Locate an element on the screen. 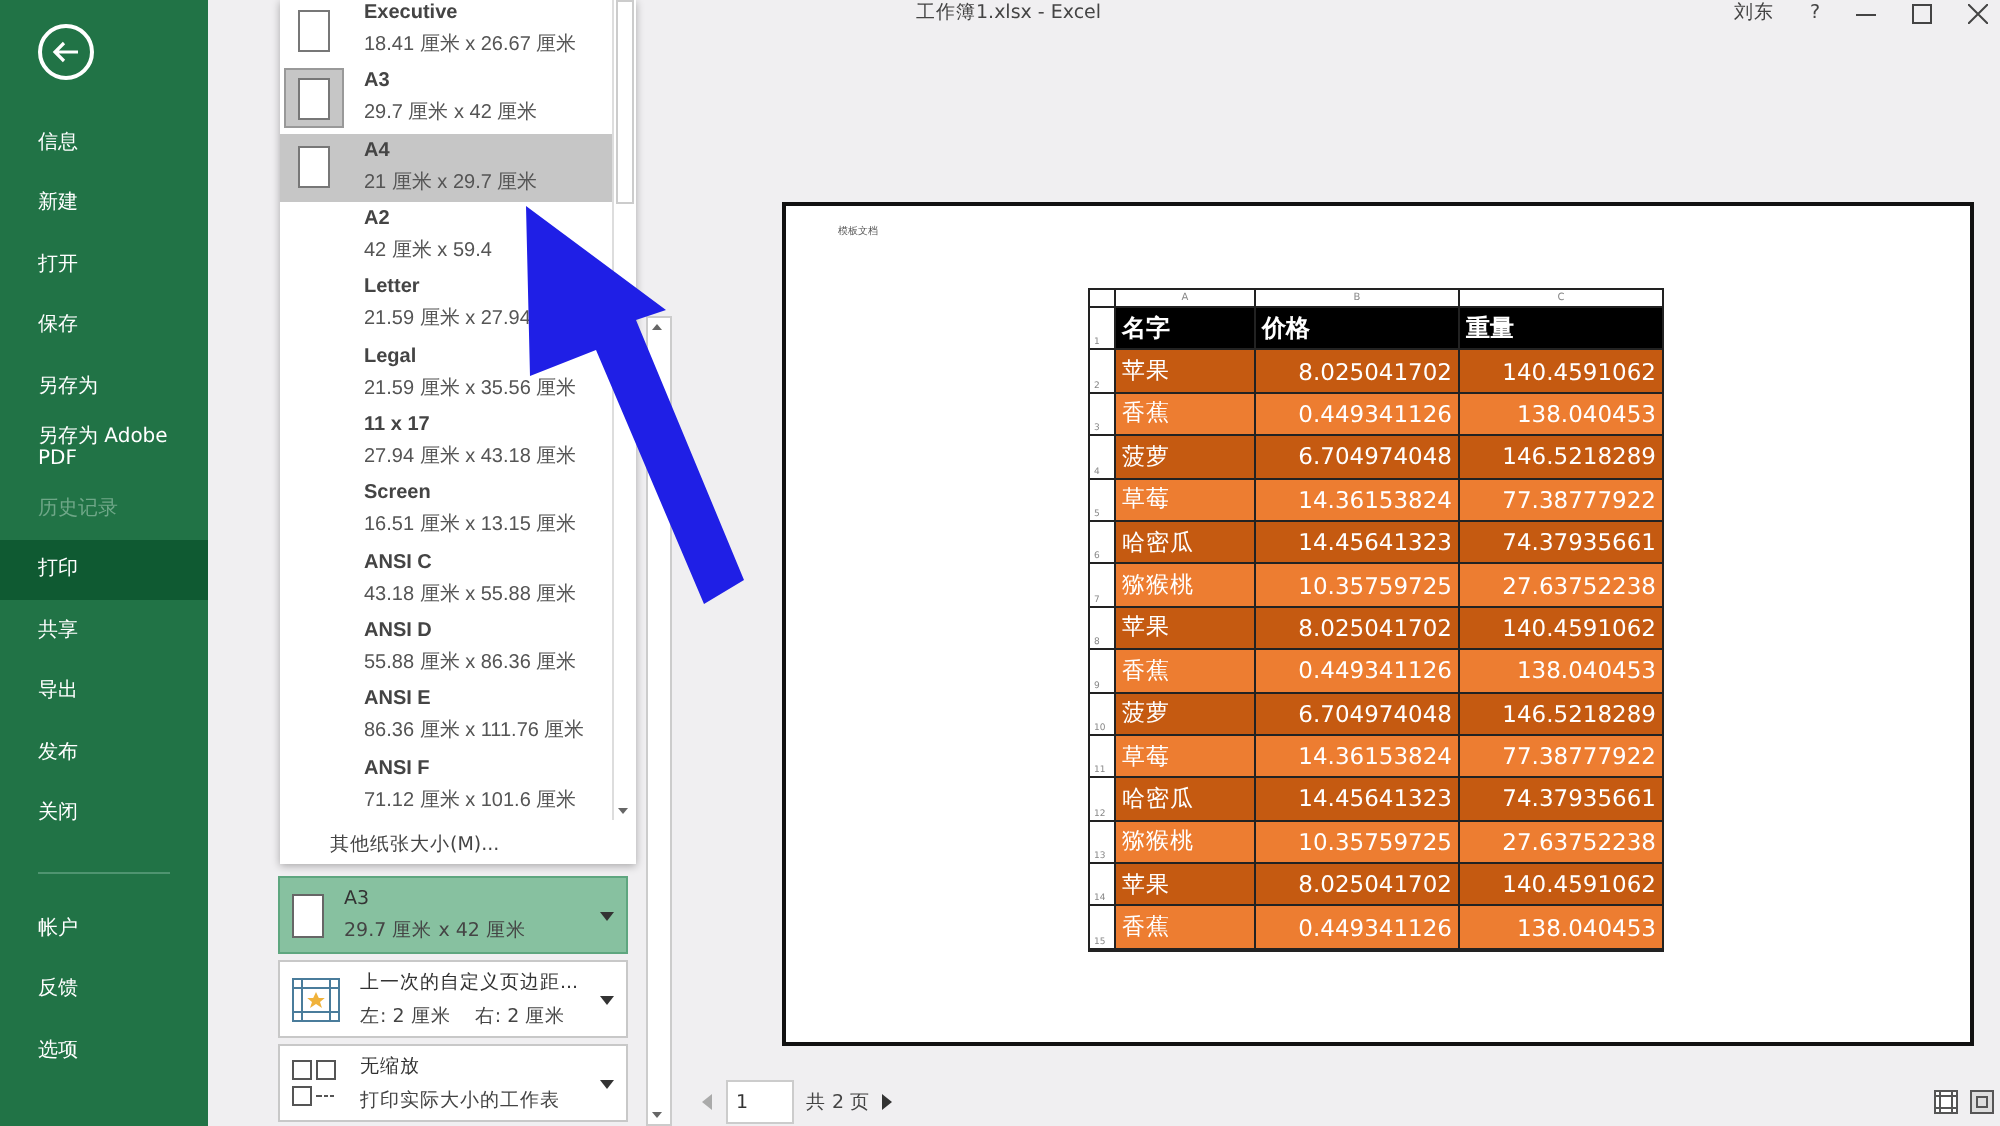 The width and height of the screenshot is (2000, 1126). paper-dimensions: 86.36 厘米 x 111.76 厘米 is located at coordinates (474, 730).